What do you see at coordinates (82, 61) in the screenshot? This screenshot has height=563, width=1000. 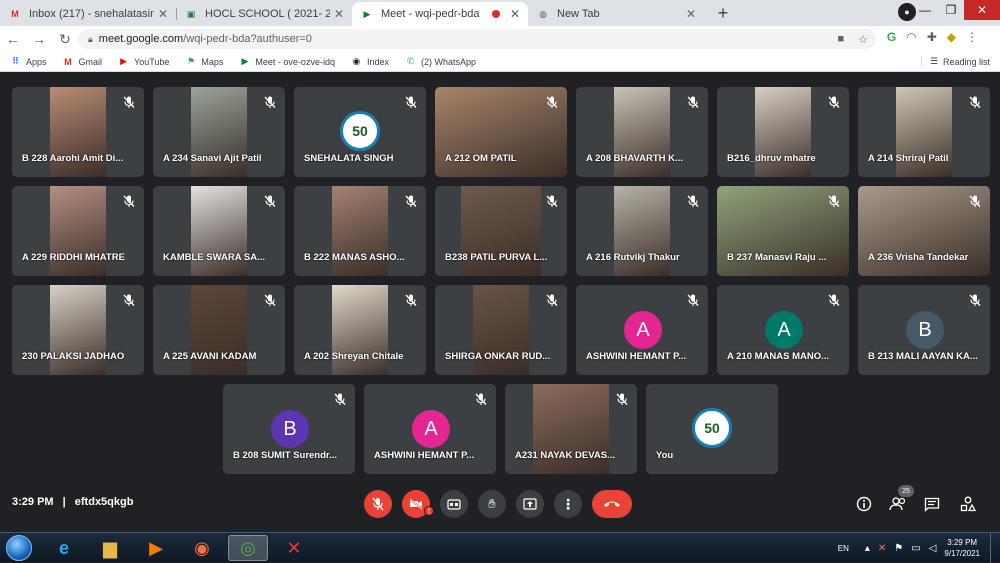 I see `bookmark-item: M Gmail` at bounding box center [82, 61].